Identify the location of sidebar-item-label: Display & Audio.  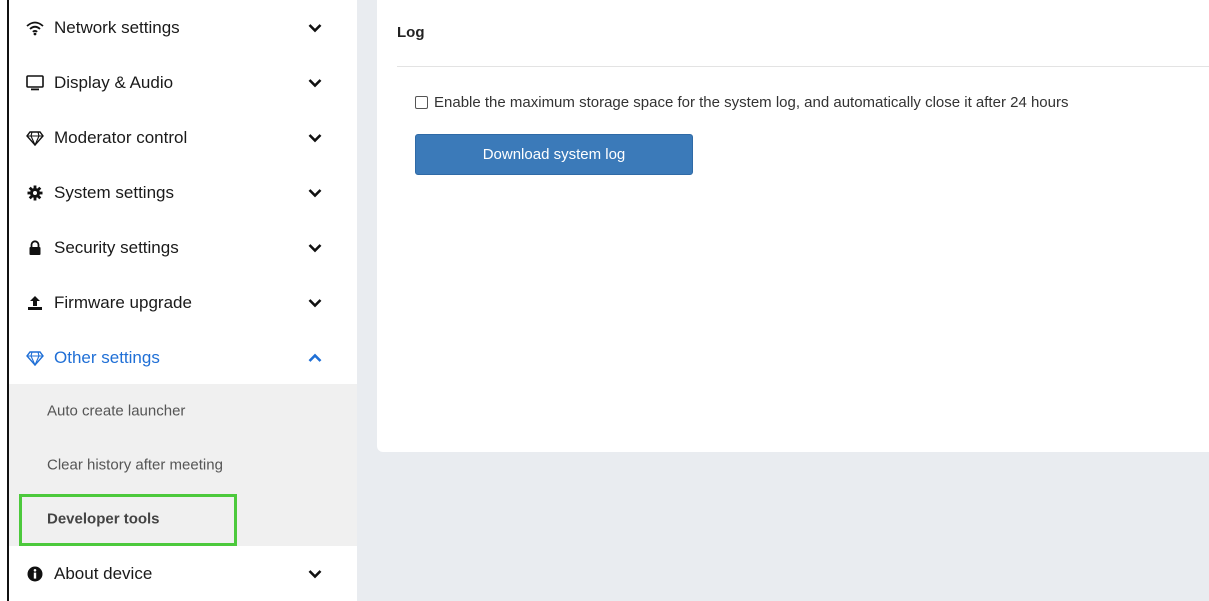
(114, 82).